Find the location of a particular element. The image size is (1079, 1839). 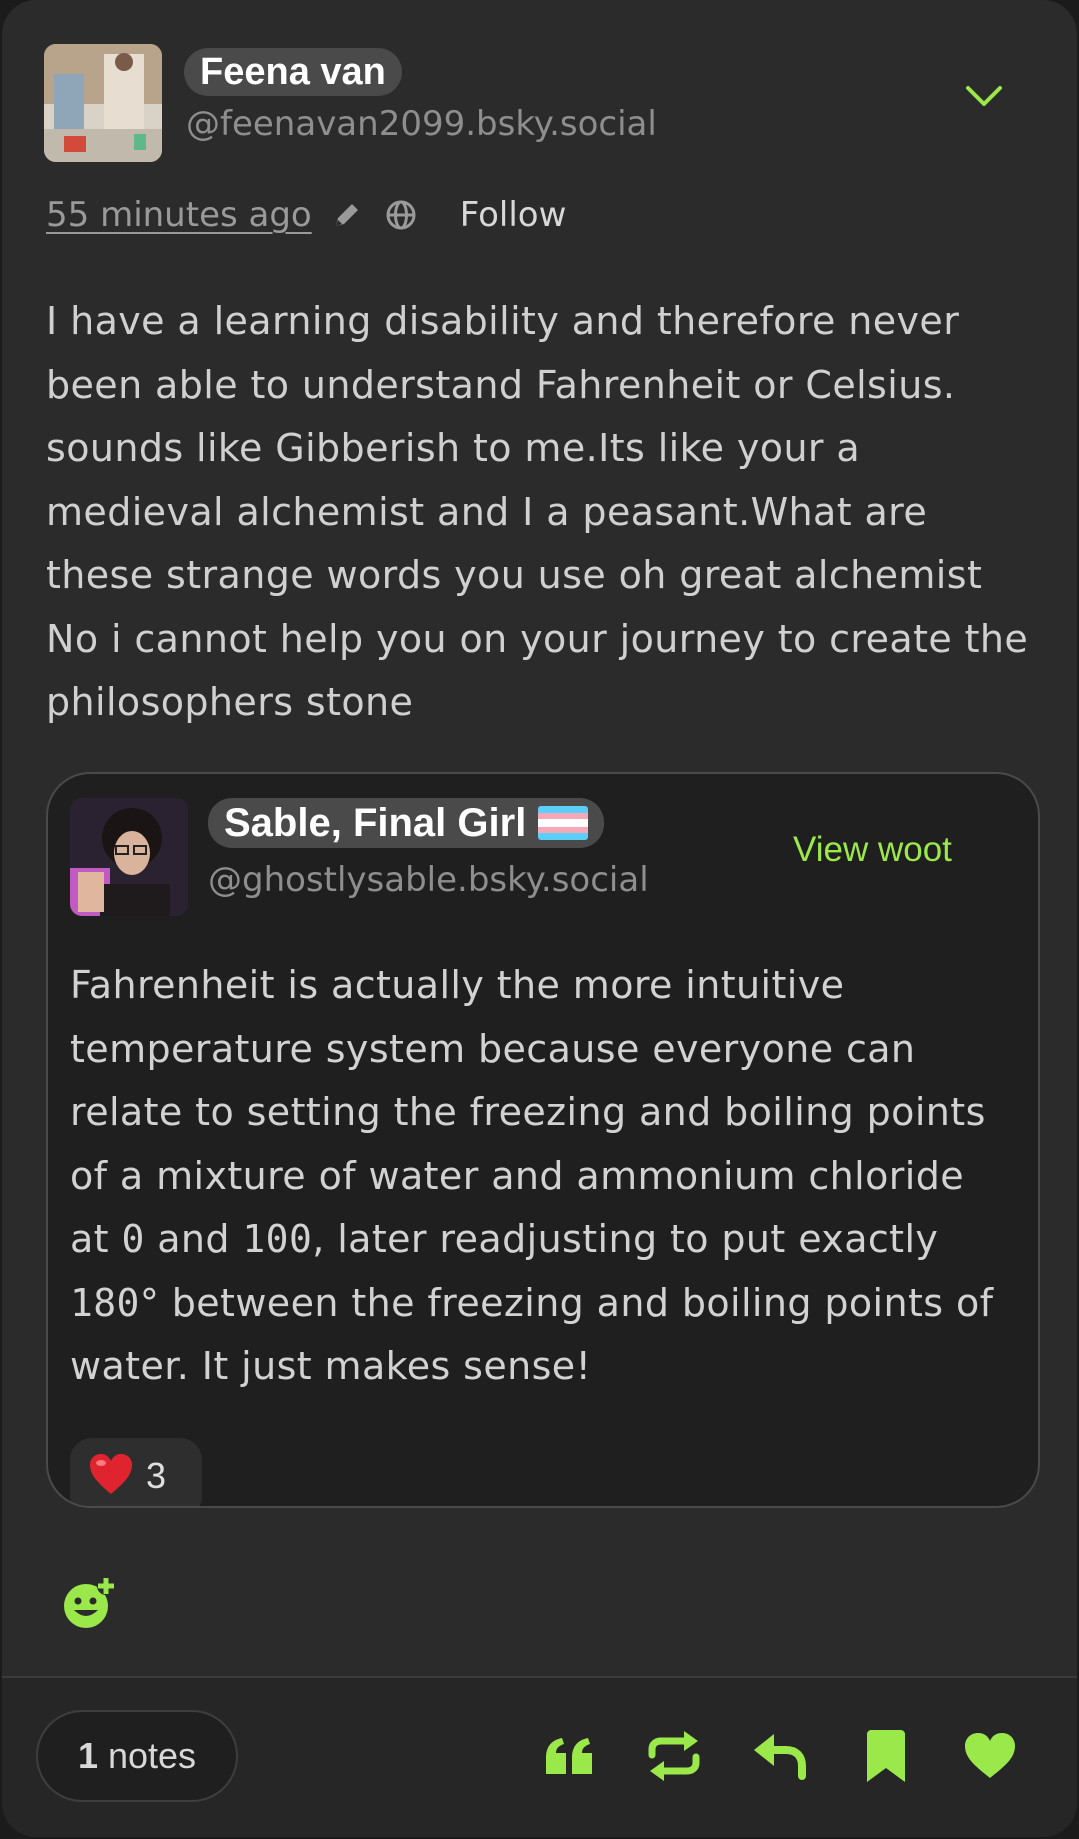

repost-icon is located at coordinates (674, 1756).